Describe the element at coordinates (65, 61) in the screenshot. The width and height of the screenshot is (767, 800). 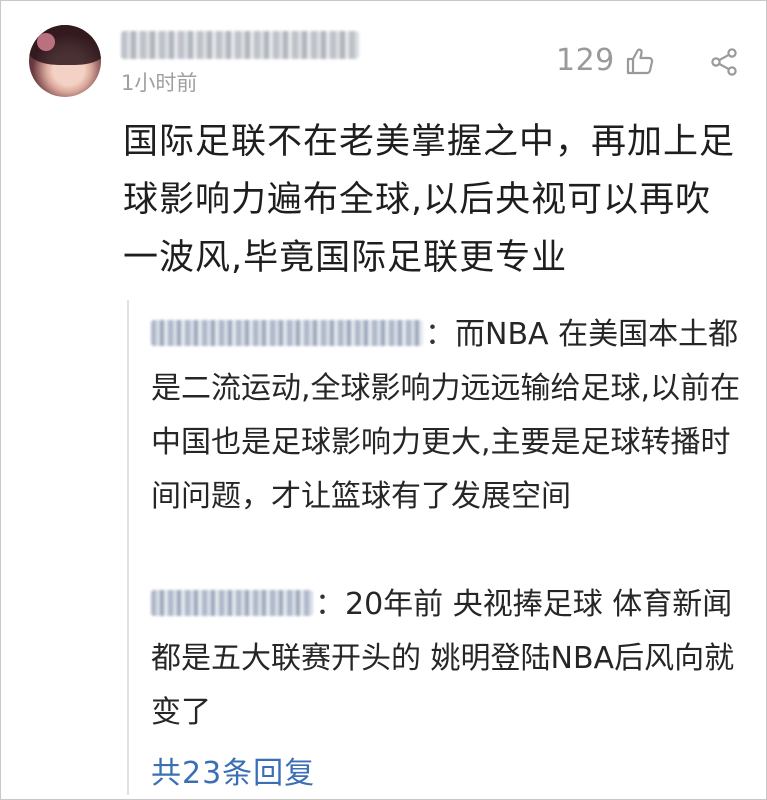
I see `avatar` at that location.